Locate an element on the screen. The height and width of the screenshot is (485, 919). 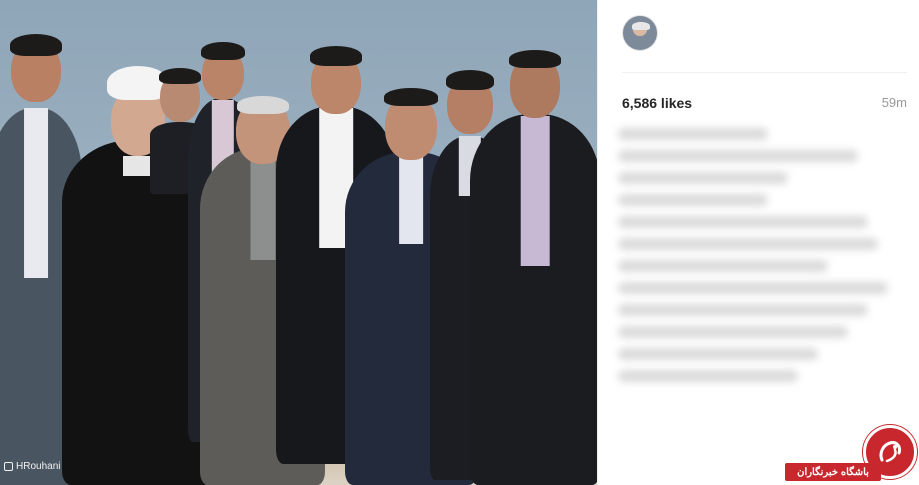
avatar is located at coordinates (640, 33).